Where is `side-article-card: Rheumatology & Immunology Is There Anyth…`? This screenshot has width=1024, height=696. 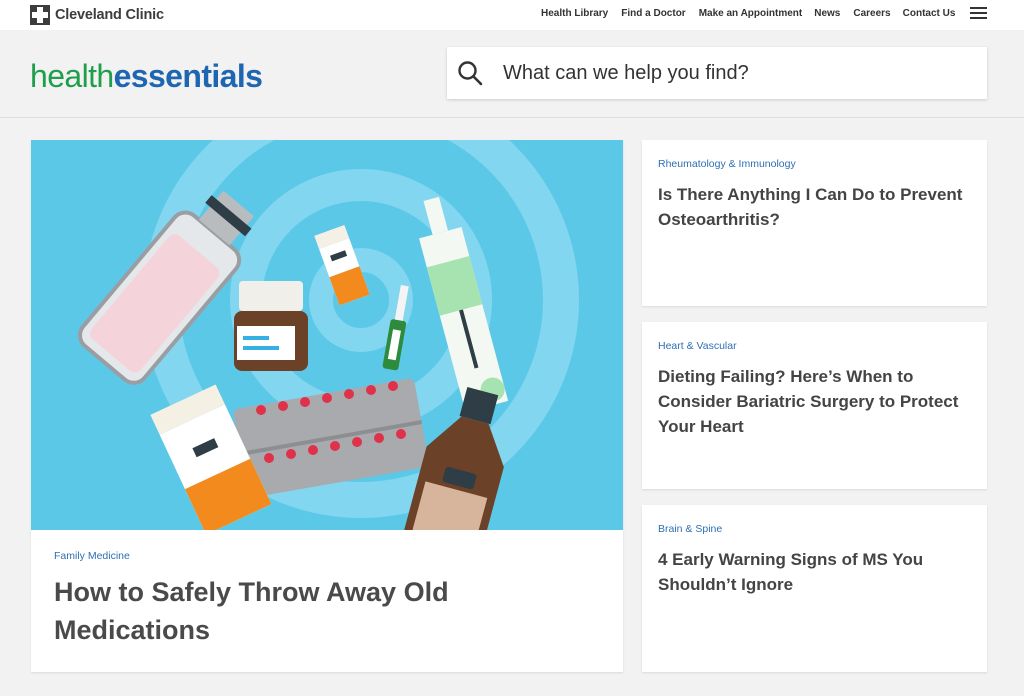
side-article-card: Rheumatology & Immunology Is There Anyth… is located at coordinates (814, 223).